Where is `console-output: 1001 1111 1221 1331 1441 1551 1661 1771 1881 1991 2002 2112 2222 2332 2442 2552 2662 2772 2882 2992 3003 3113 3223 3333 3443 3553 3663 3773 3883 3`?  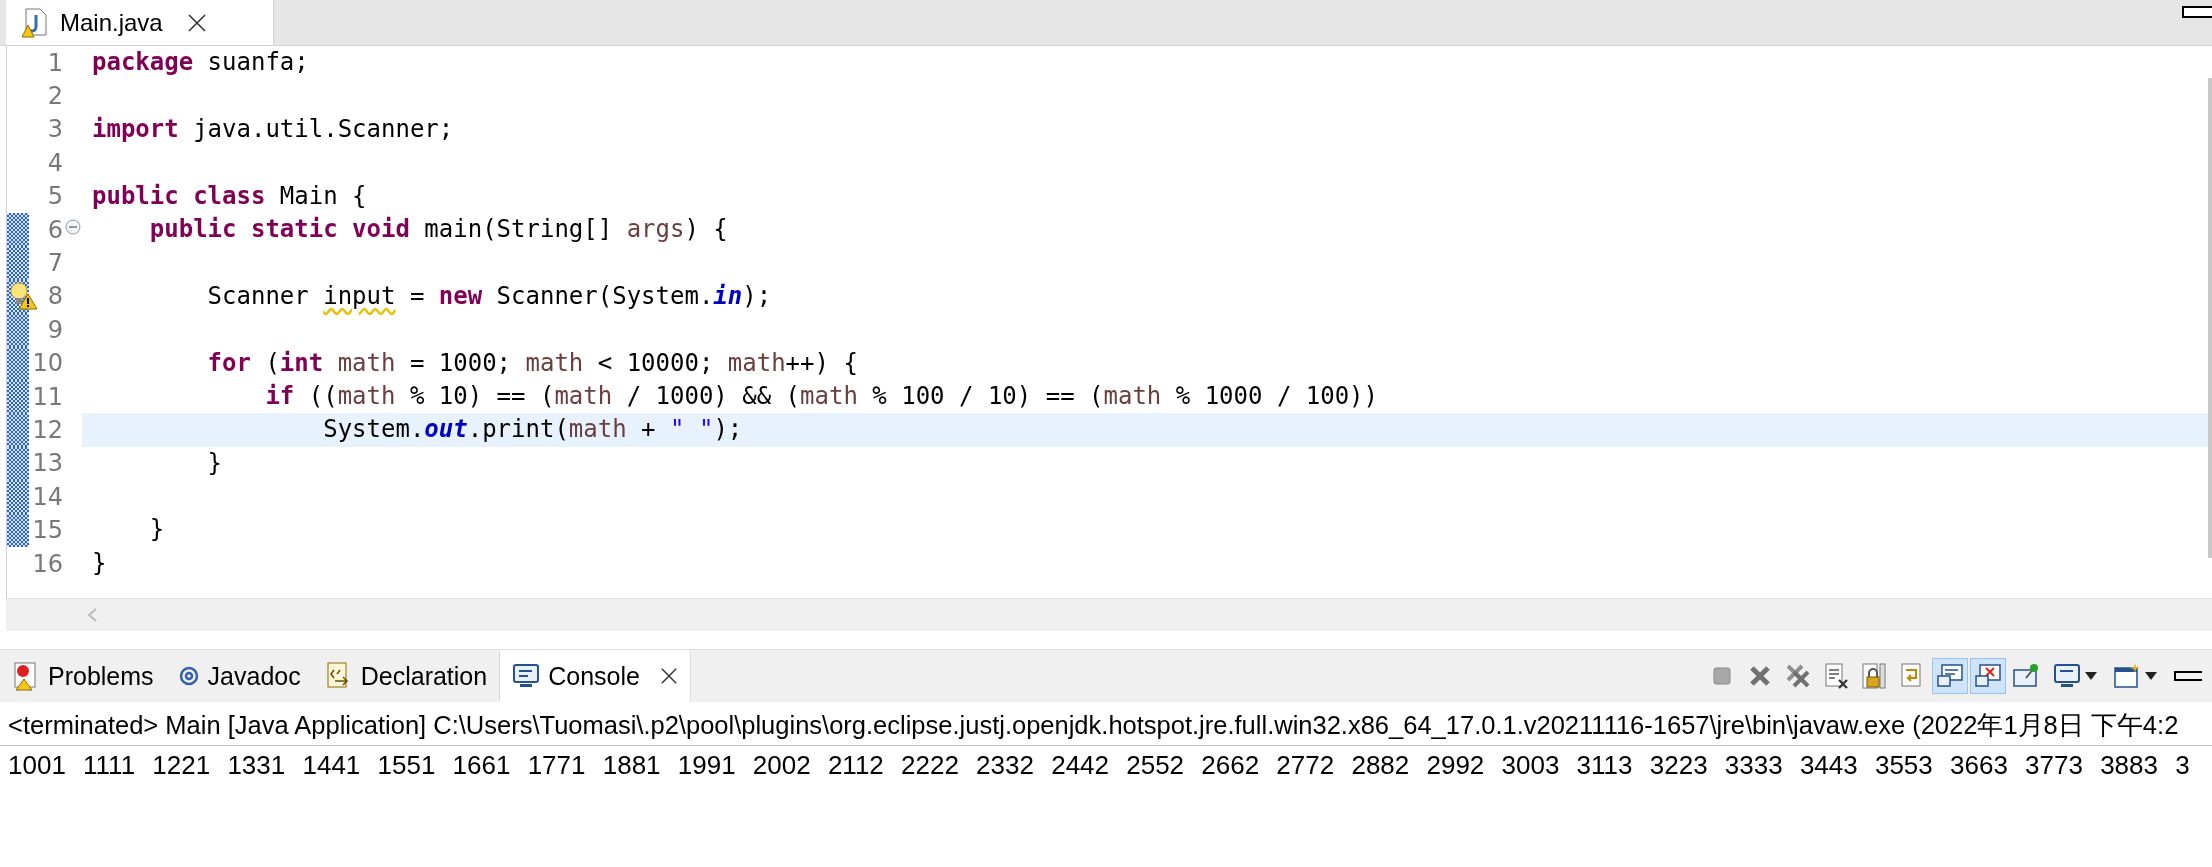 console-output: 1001 1111 1221 1331 1441 1551 1661 1771 1881 1991 2002 2112 2222 2332 2442 2552 2662 2772 2882 2992 3003 3113 3223 3333 3443 3553 3663 3773 3883 3 is located at coordinates (1099, 765).